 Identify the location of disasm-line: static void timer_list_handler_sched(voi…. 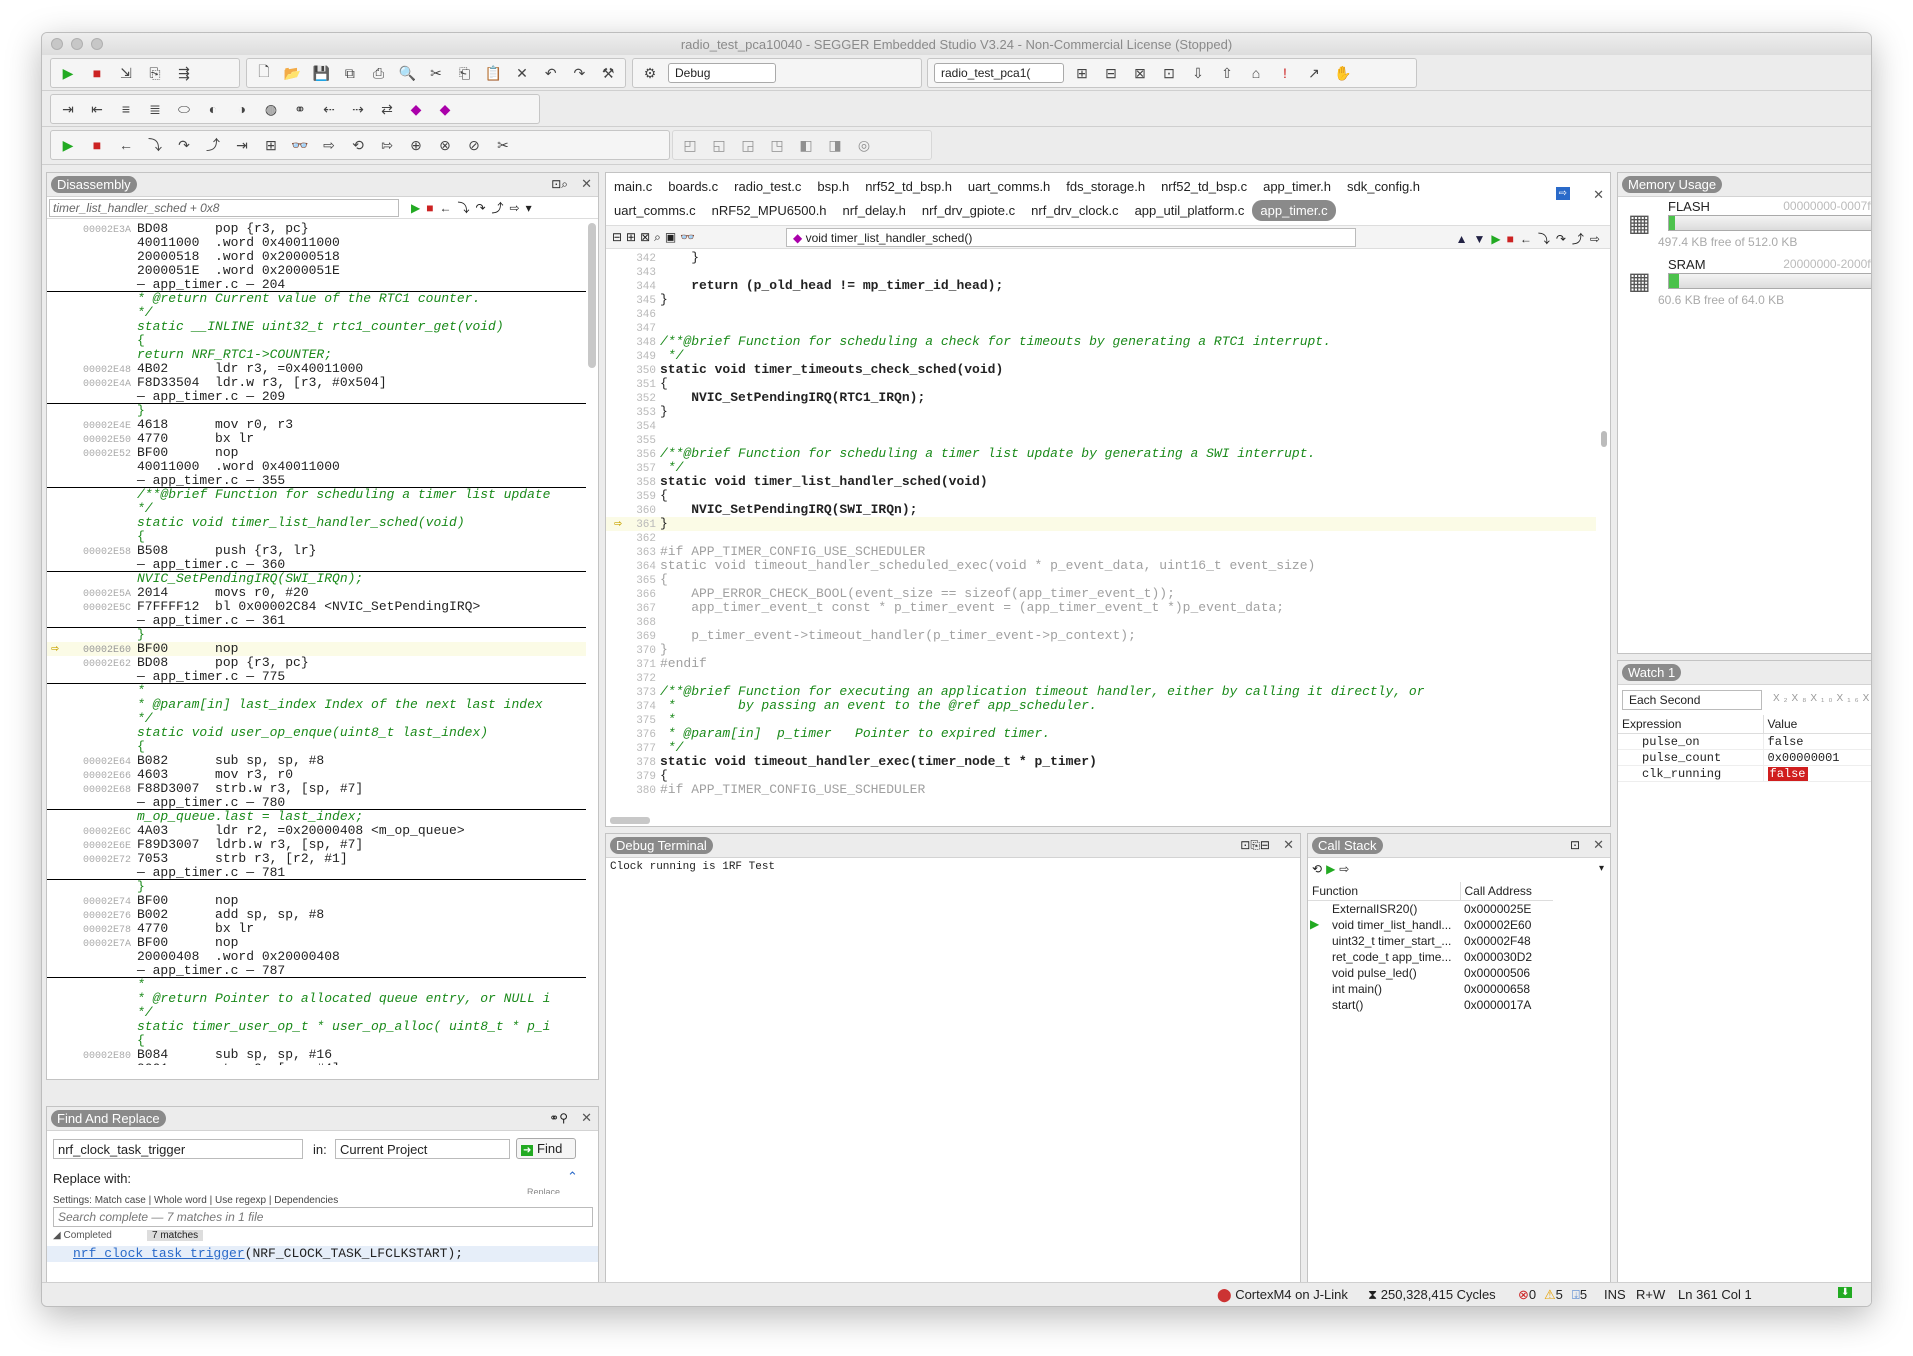
(316, 523).